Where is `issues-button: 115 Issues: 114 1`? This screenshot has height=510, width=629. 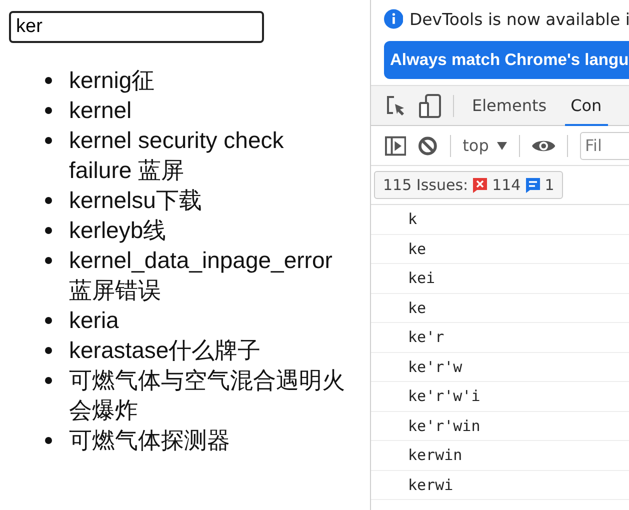 issues-button: 115 Issues: 114 1 is located at coordinates (469, 185).